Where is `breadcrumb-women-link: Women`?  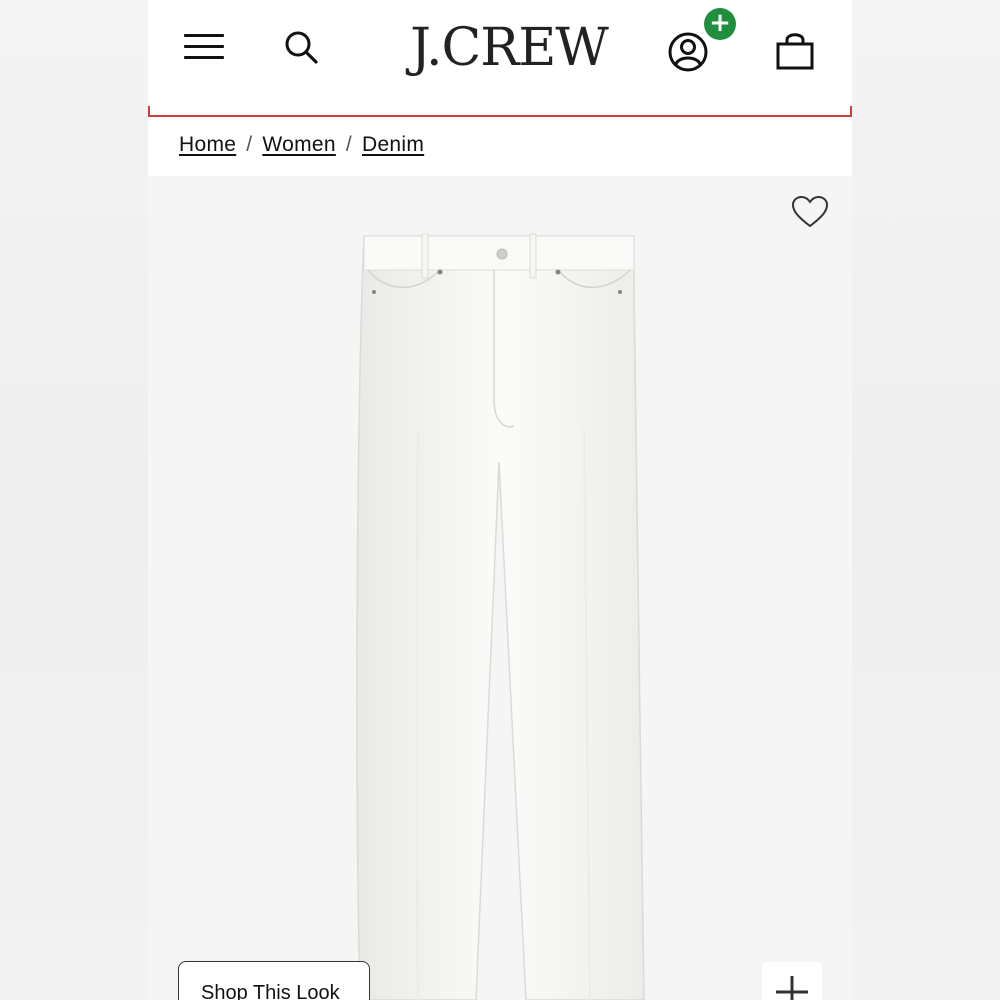 breadcrumb-women-link: Women is located at coordinates (298, 144).